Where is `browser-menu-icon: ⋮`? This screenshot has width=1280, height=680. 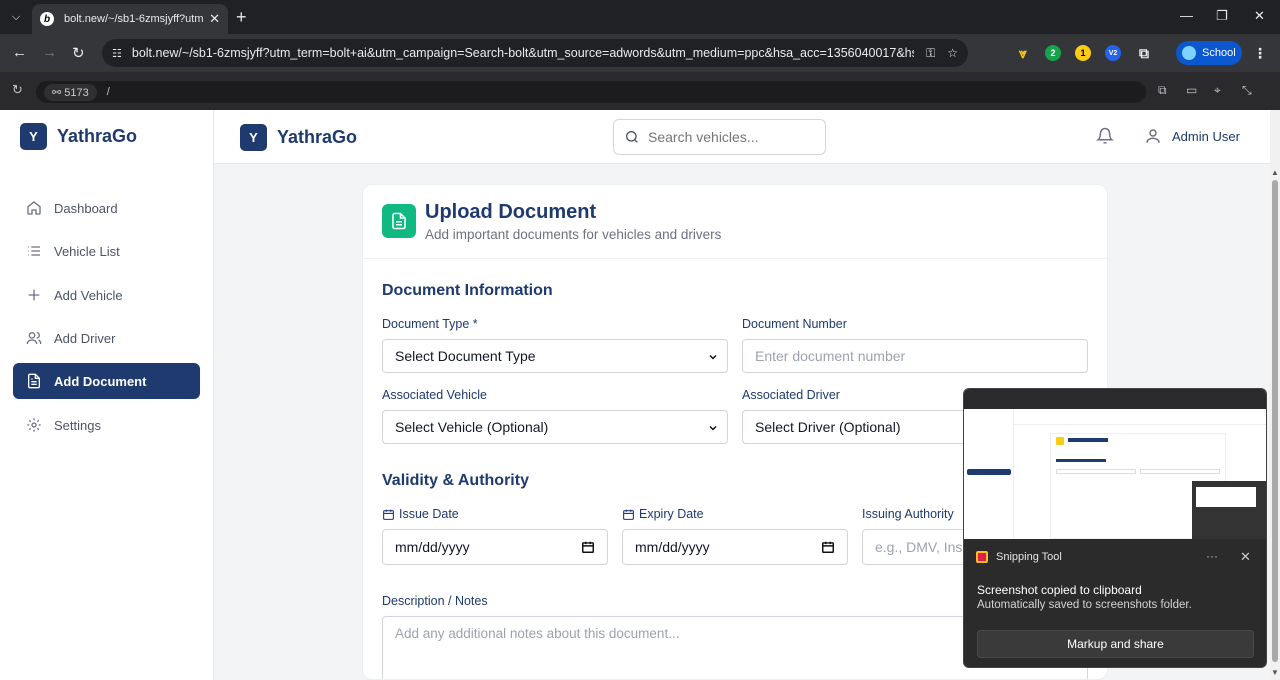
browser-menu-icon: ⋮ is located at coordinates (1260, 53).